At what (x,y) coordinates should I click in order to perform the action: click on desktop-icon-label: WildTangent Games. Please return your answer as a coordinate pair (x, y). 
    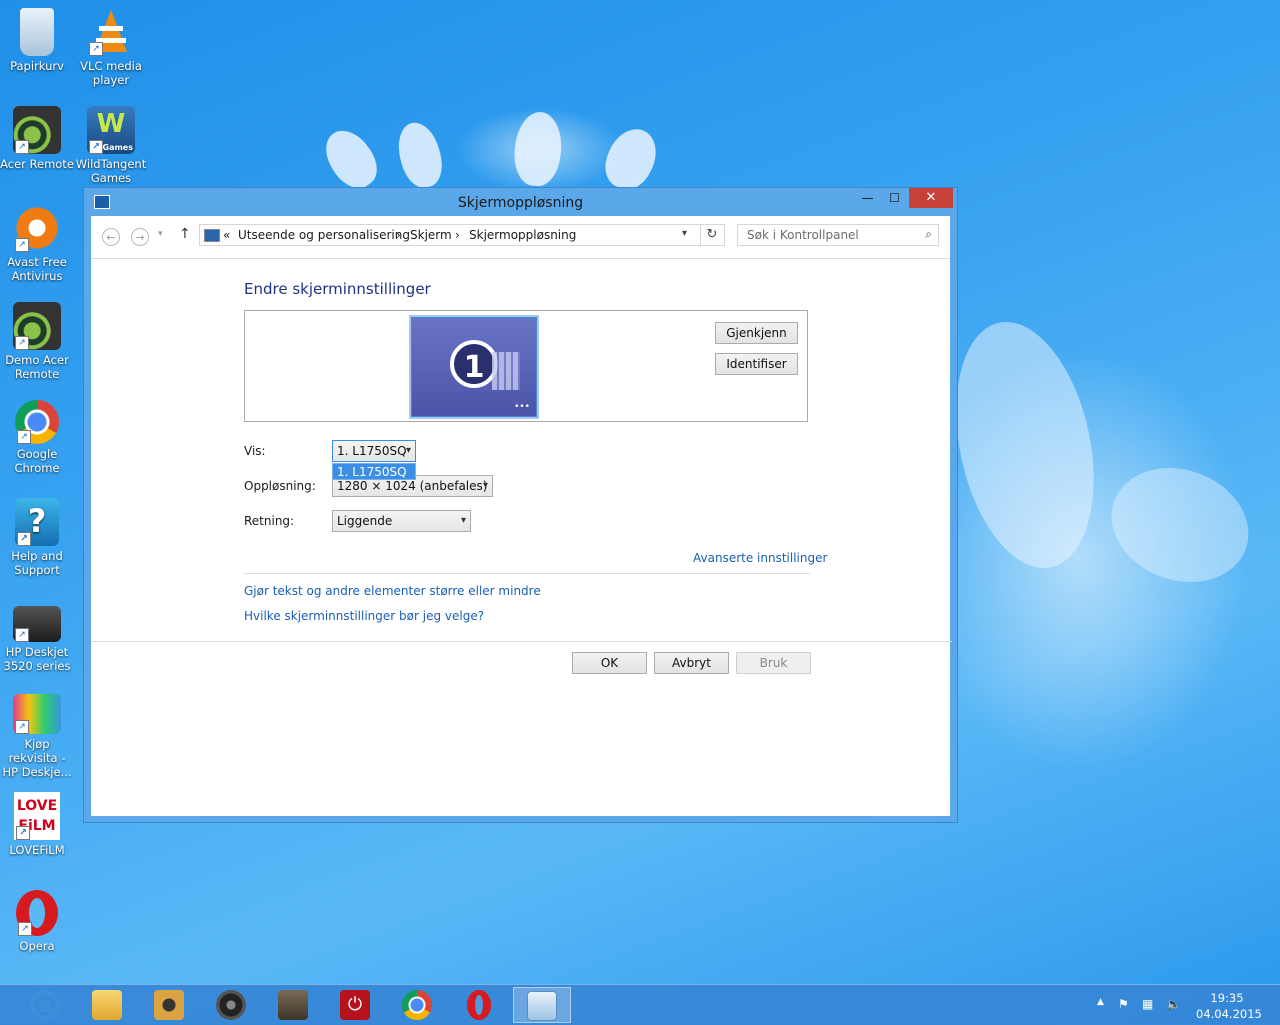
    Looking at the image, I should click on (111, 171).